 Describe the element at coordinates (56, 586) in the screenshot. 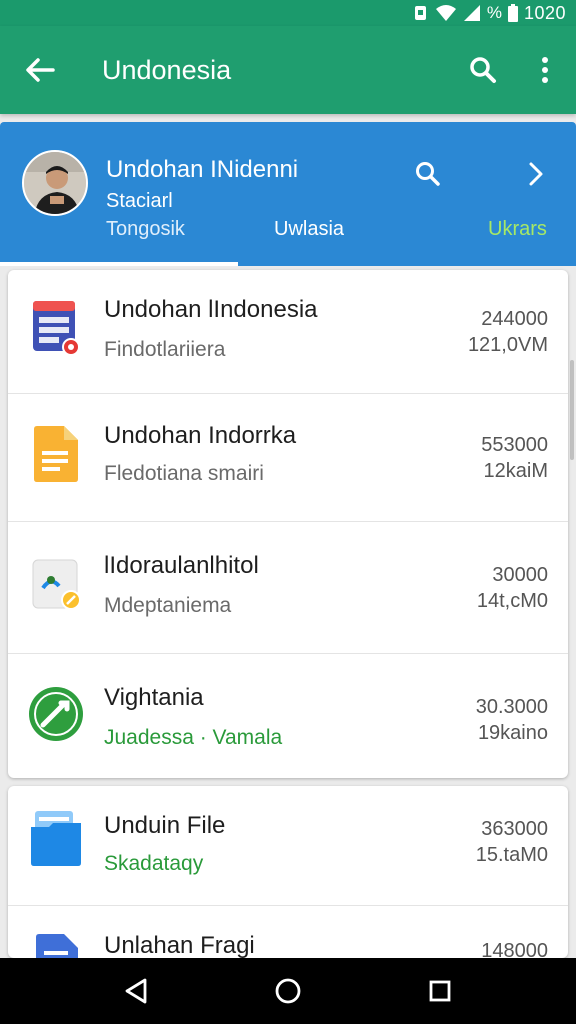

I see `photo-file-icon` at that location.